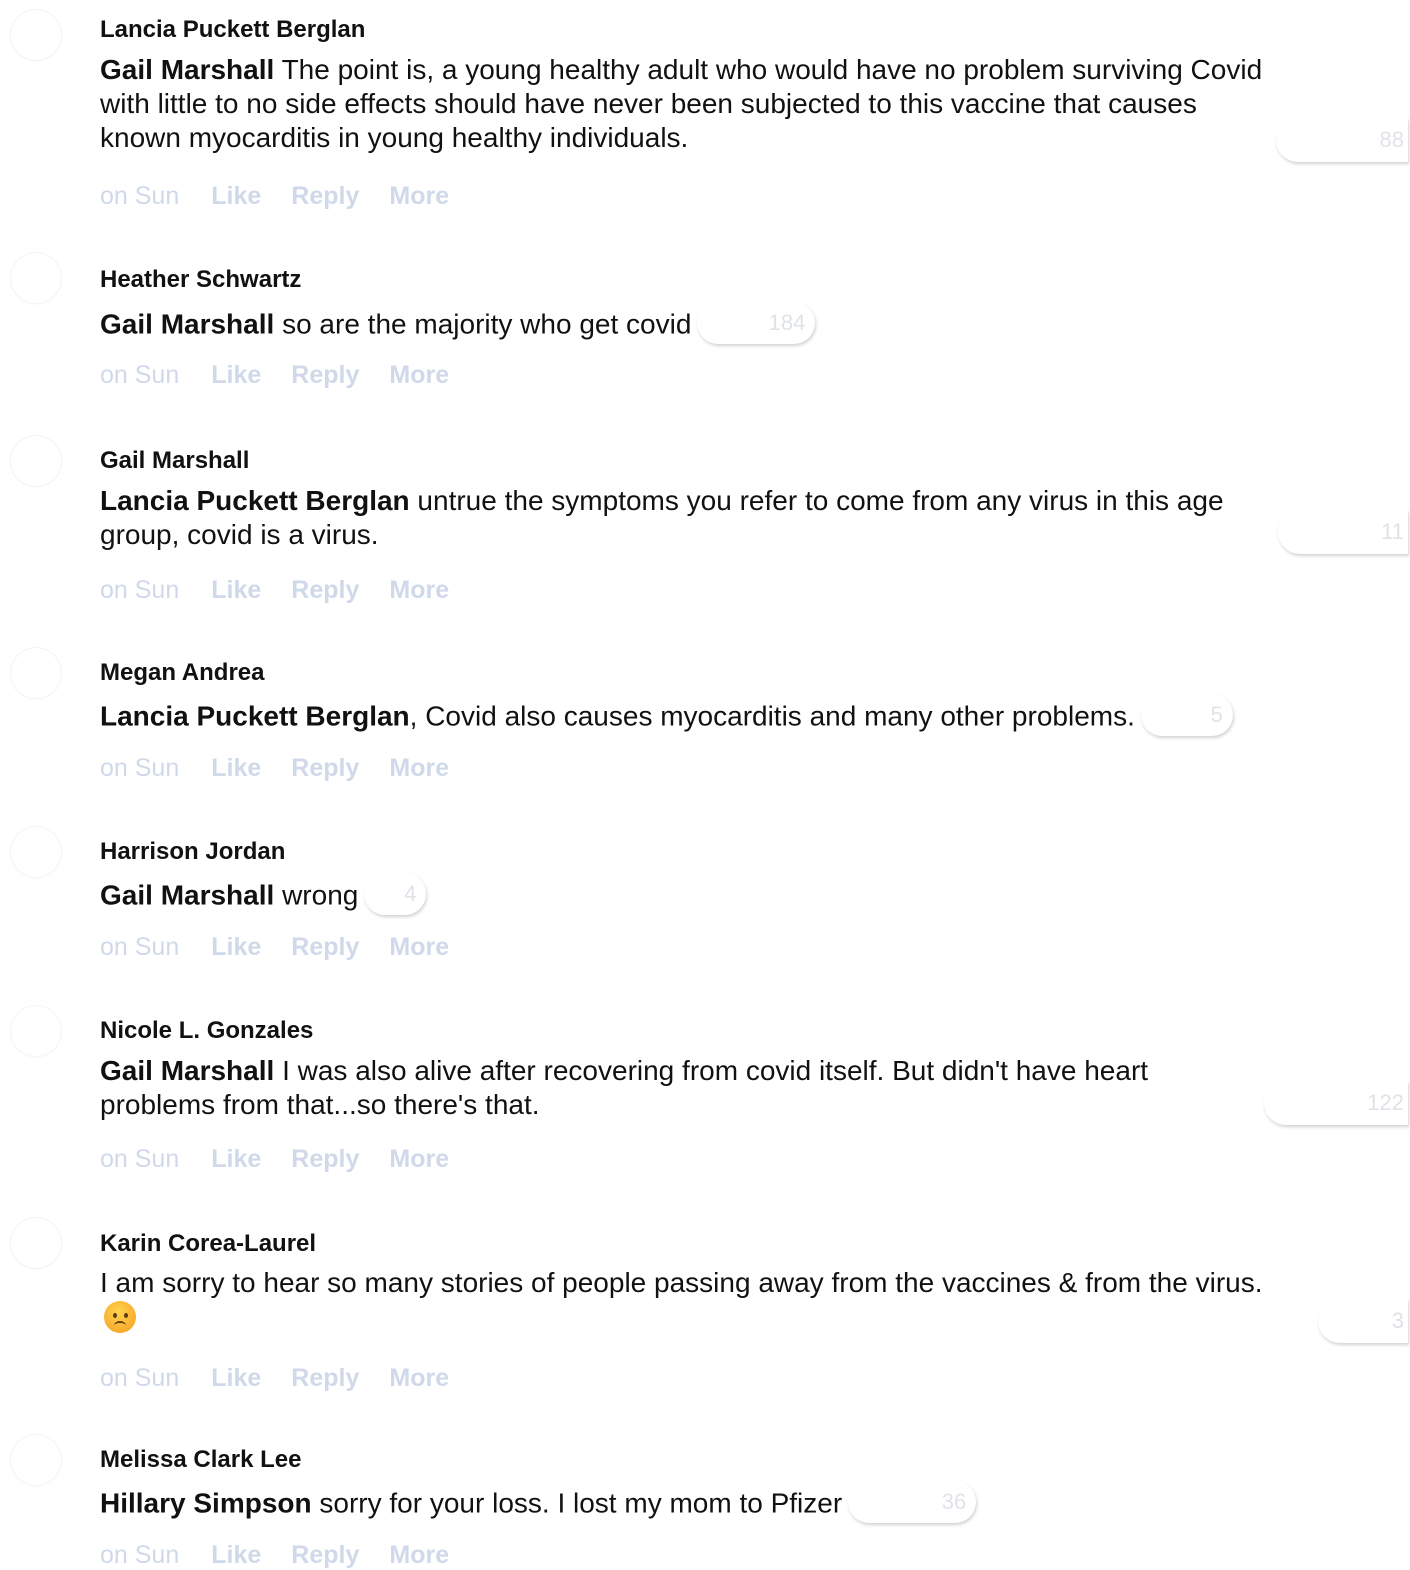 The image size is (1410, 1570). Describe the element at coordinates (206, 1502) in the screenshot. I see `mention-link: Hillary Simpson` at that location.